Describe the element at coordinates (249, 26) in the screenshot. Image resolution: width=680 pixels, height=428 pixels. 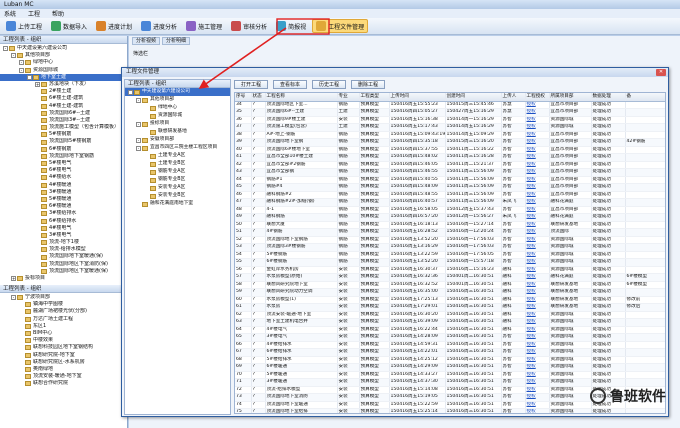
I see `toolbar-button: 审核分析` at that location.